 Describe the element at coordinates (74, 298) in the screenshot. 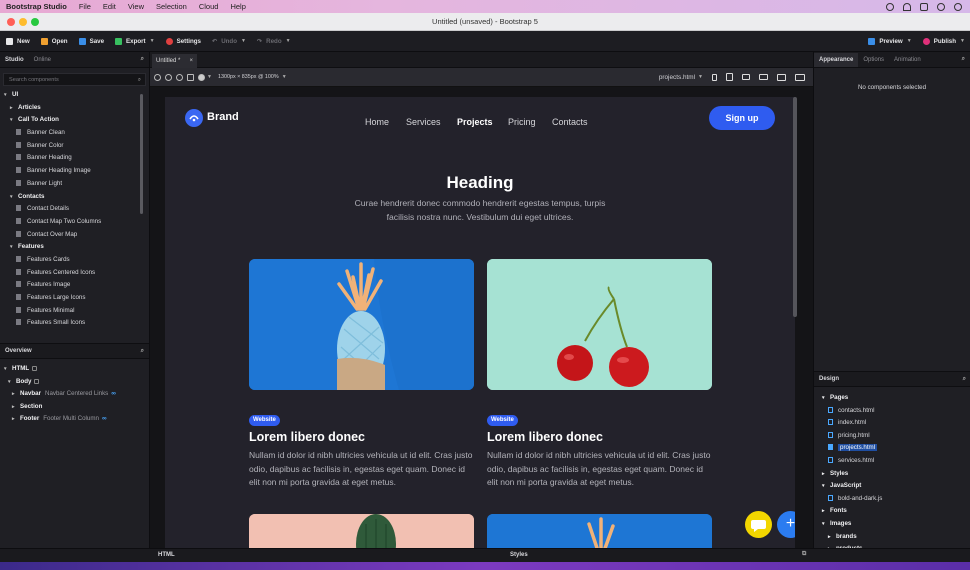

I see `component-features-large-icons: Features Large Icons` at that location.